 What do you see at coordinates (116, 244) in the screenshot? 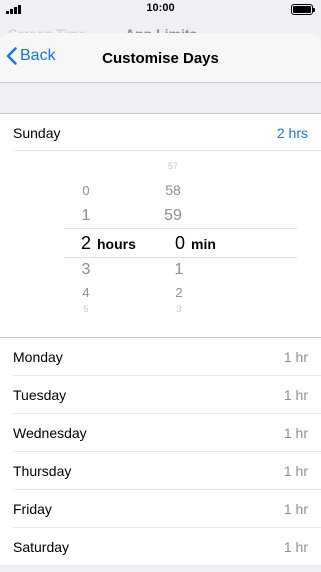
I see `hours-unit-label: hours` at bounding box center [116, 244].